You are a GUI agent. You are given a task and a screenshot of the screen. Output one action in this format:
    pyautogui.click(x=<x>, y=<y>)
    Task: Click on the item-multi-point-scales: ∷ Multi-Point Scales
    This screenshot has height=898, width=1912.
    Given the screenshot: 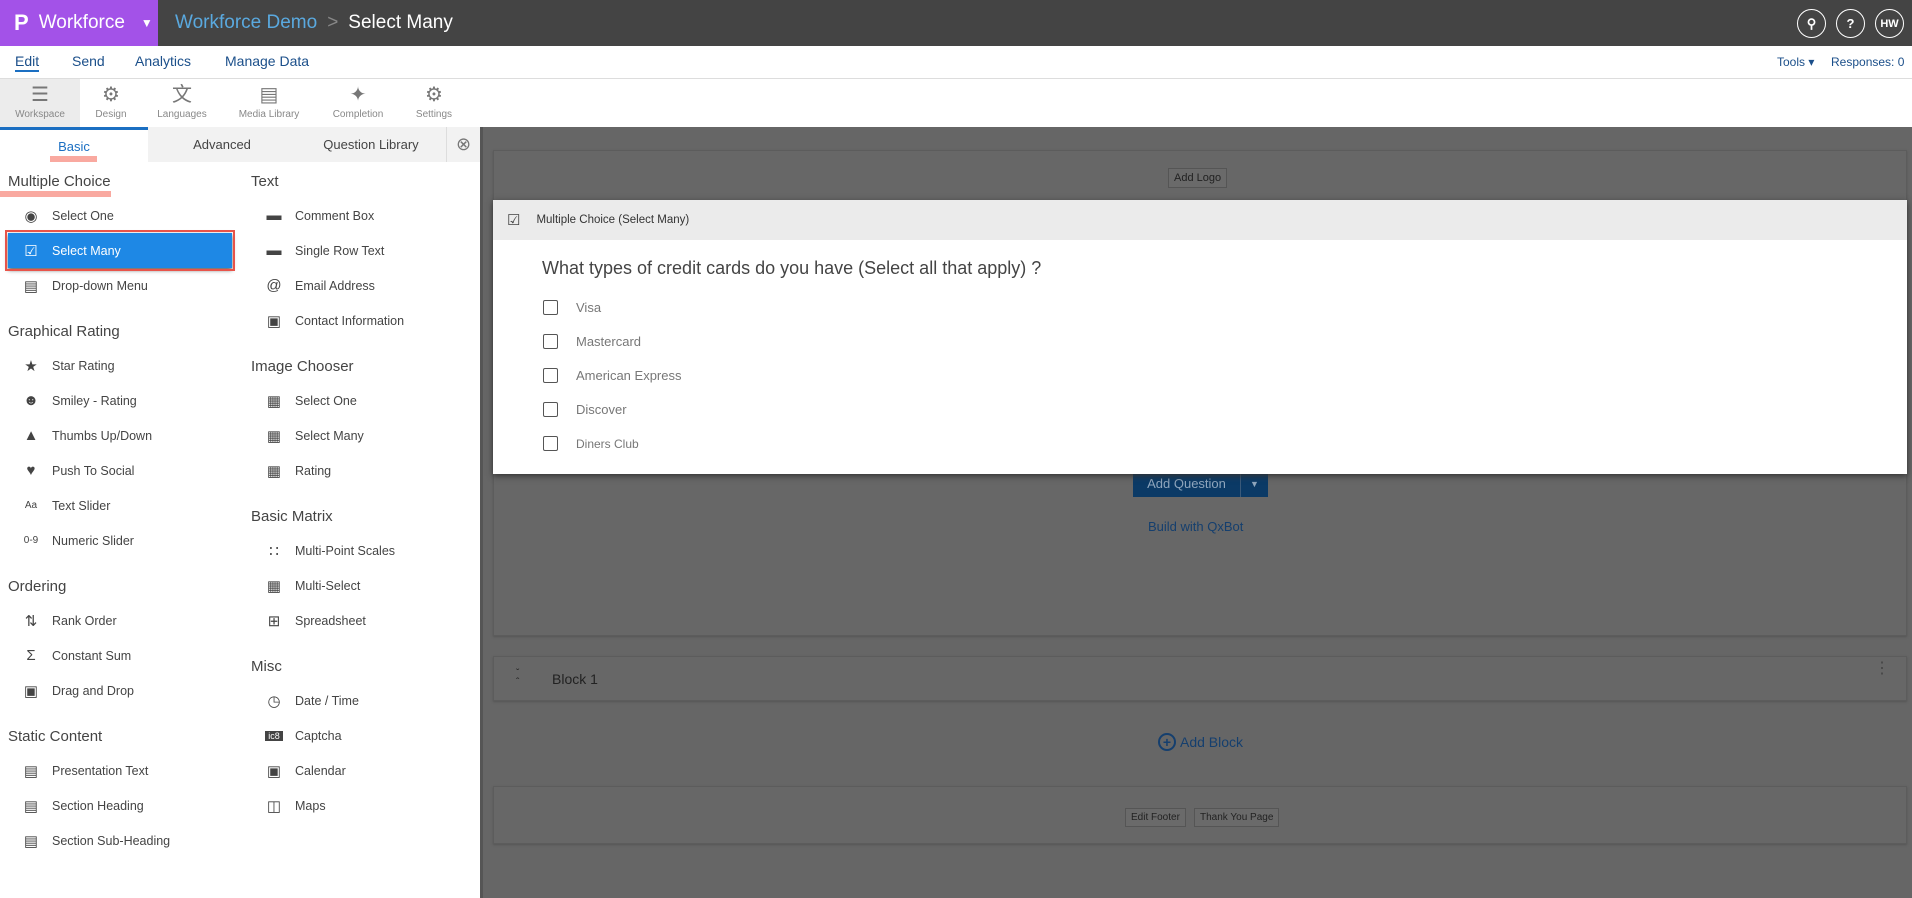 What is the action you would take?
    pyautogui.click(x=358, y=550)
    